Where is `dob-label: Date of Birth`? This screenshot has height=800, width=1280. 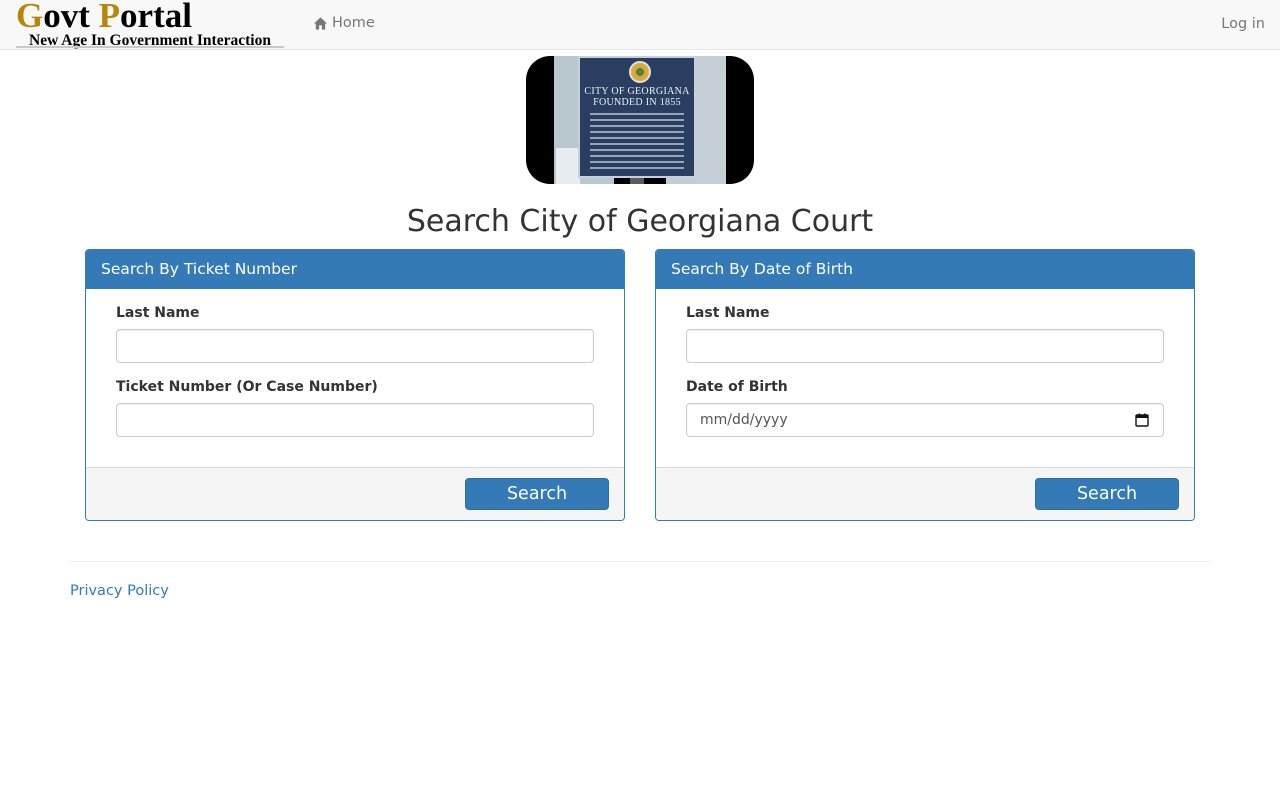 dob-label: Date of Birth is located at coordinates (737, 387).